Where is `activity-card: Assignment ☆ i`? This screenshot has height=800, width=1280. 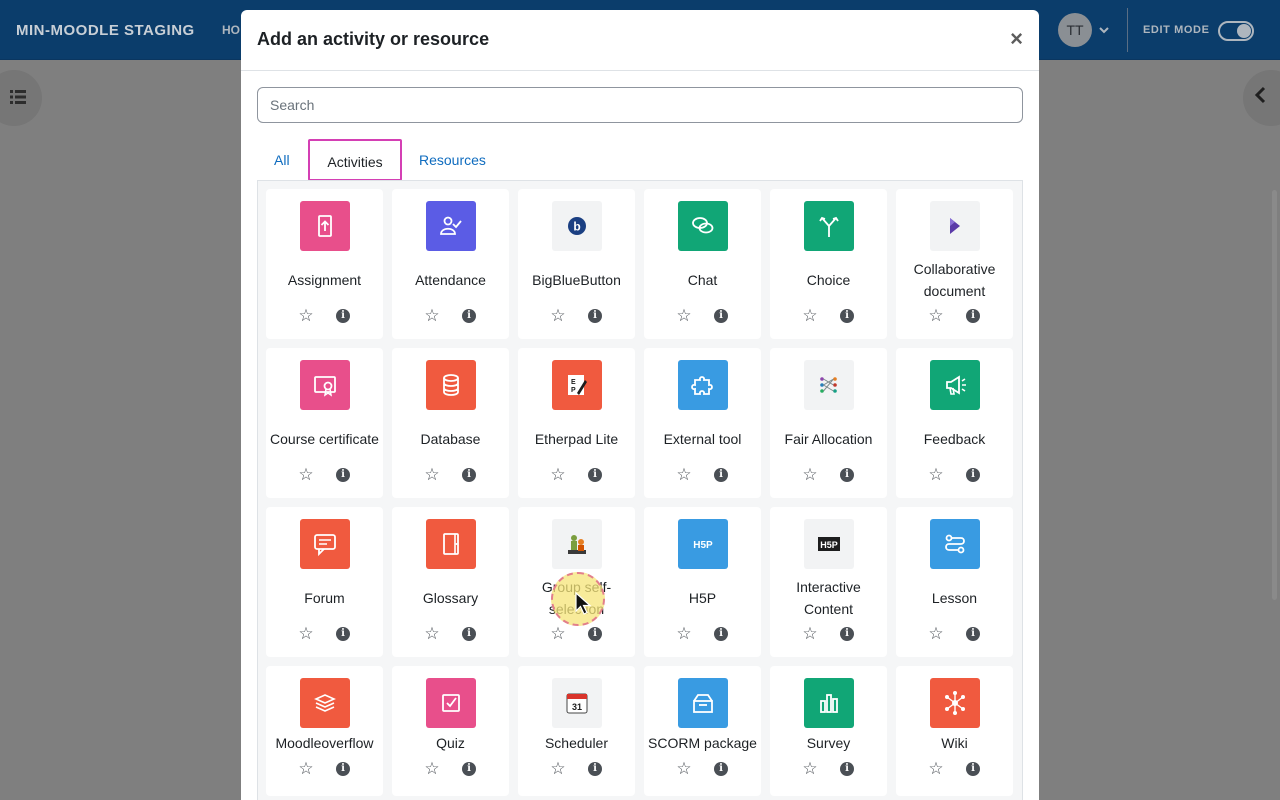
activity-card: Assignment ☆ i is located at coordinates (324, 264).